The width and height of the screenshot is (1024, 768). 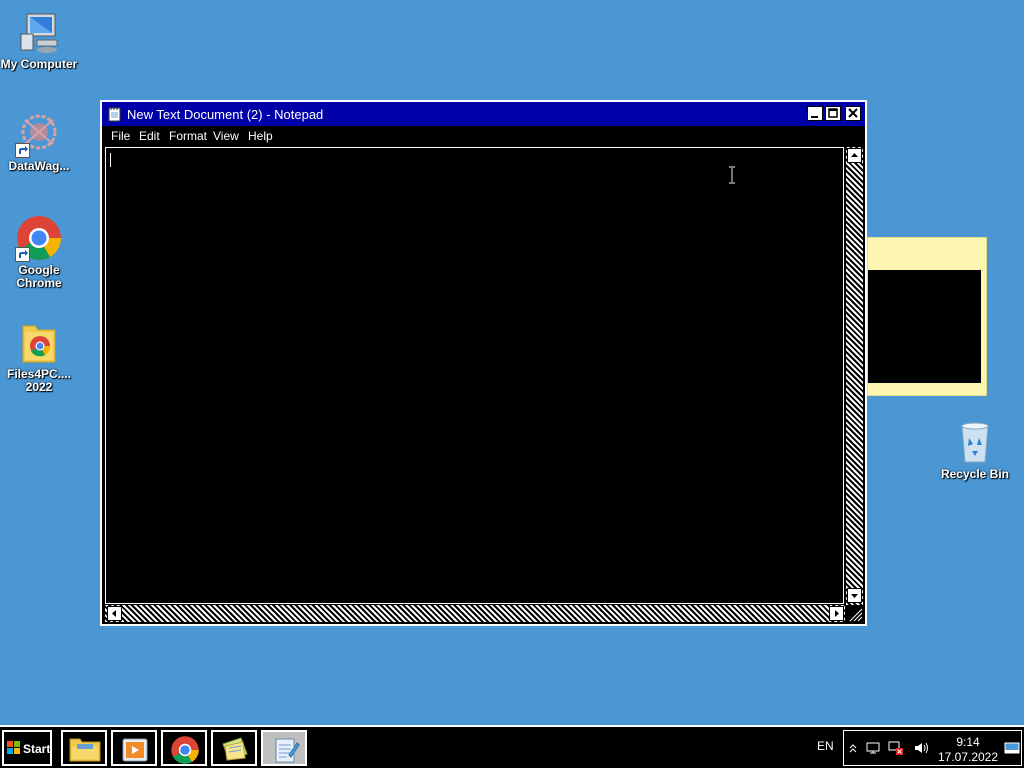 What do you see at coordinates (37, 749) in the screenshot?
I see `start-label: Start` at bounding box center [37, 749].